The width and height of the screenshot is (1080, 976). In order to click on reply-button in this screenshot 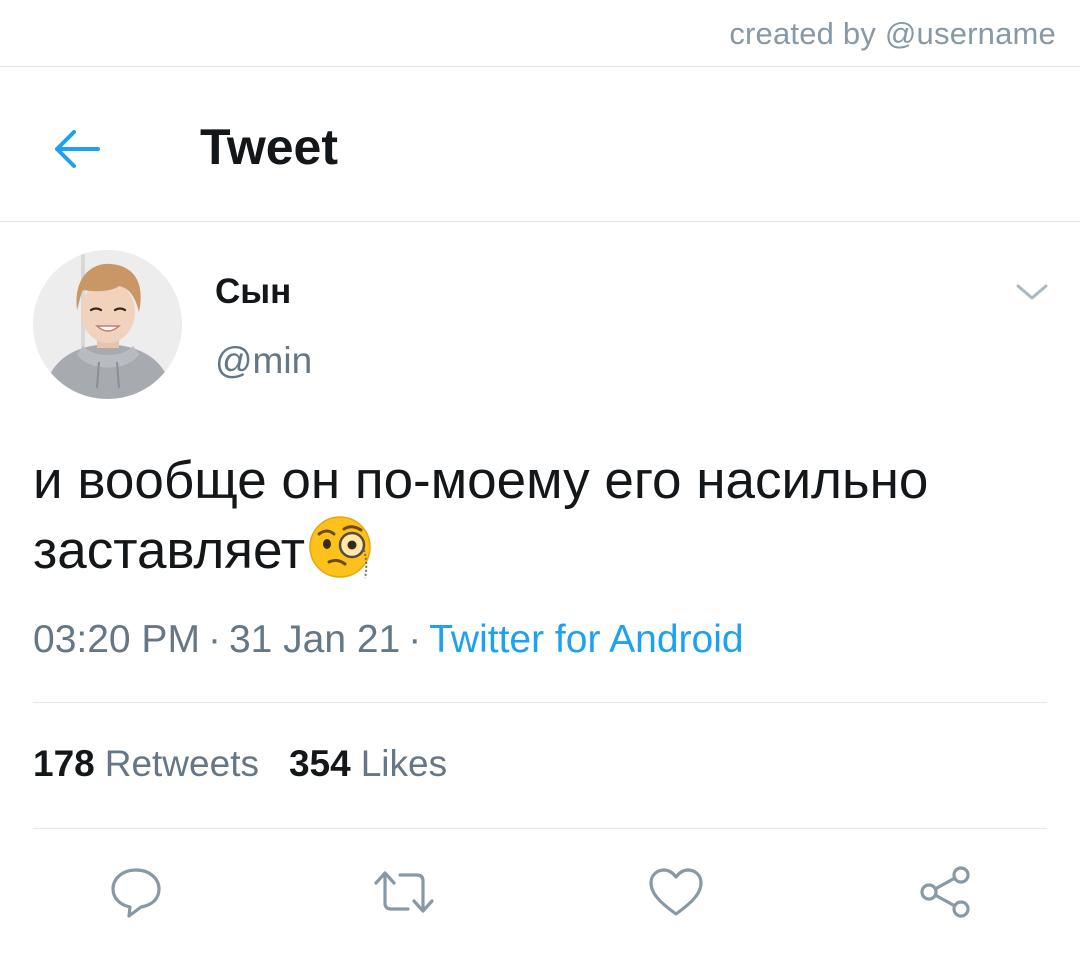, I will do `click(136, 892)`.